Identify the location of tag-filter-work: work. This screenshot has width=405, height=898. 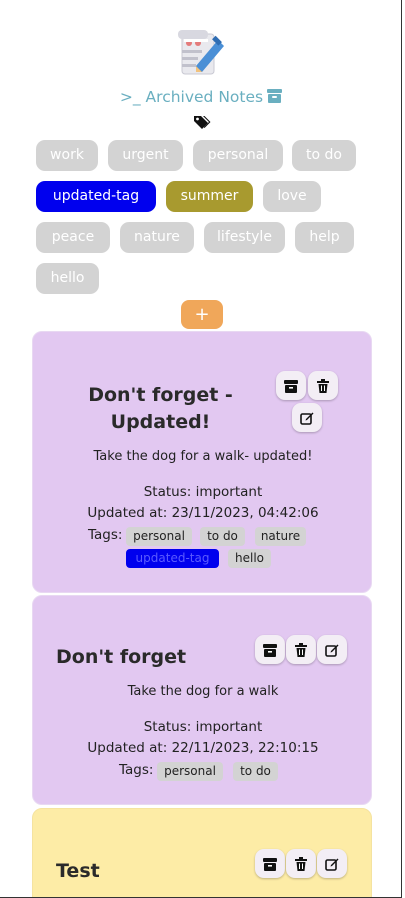
(67, 155).